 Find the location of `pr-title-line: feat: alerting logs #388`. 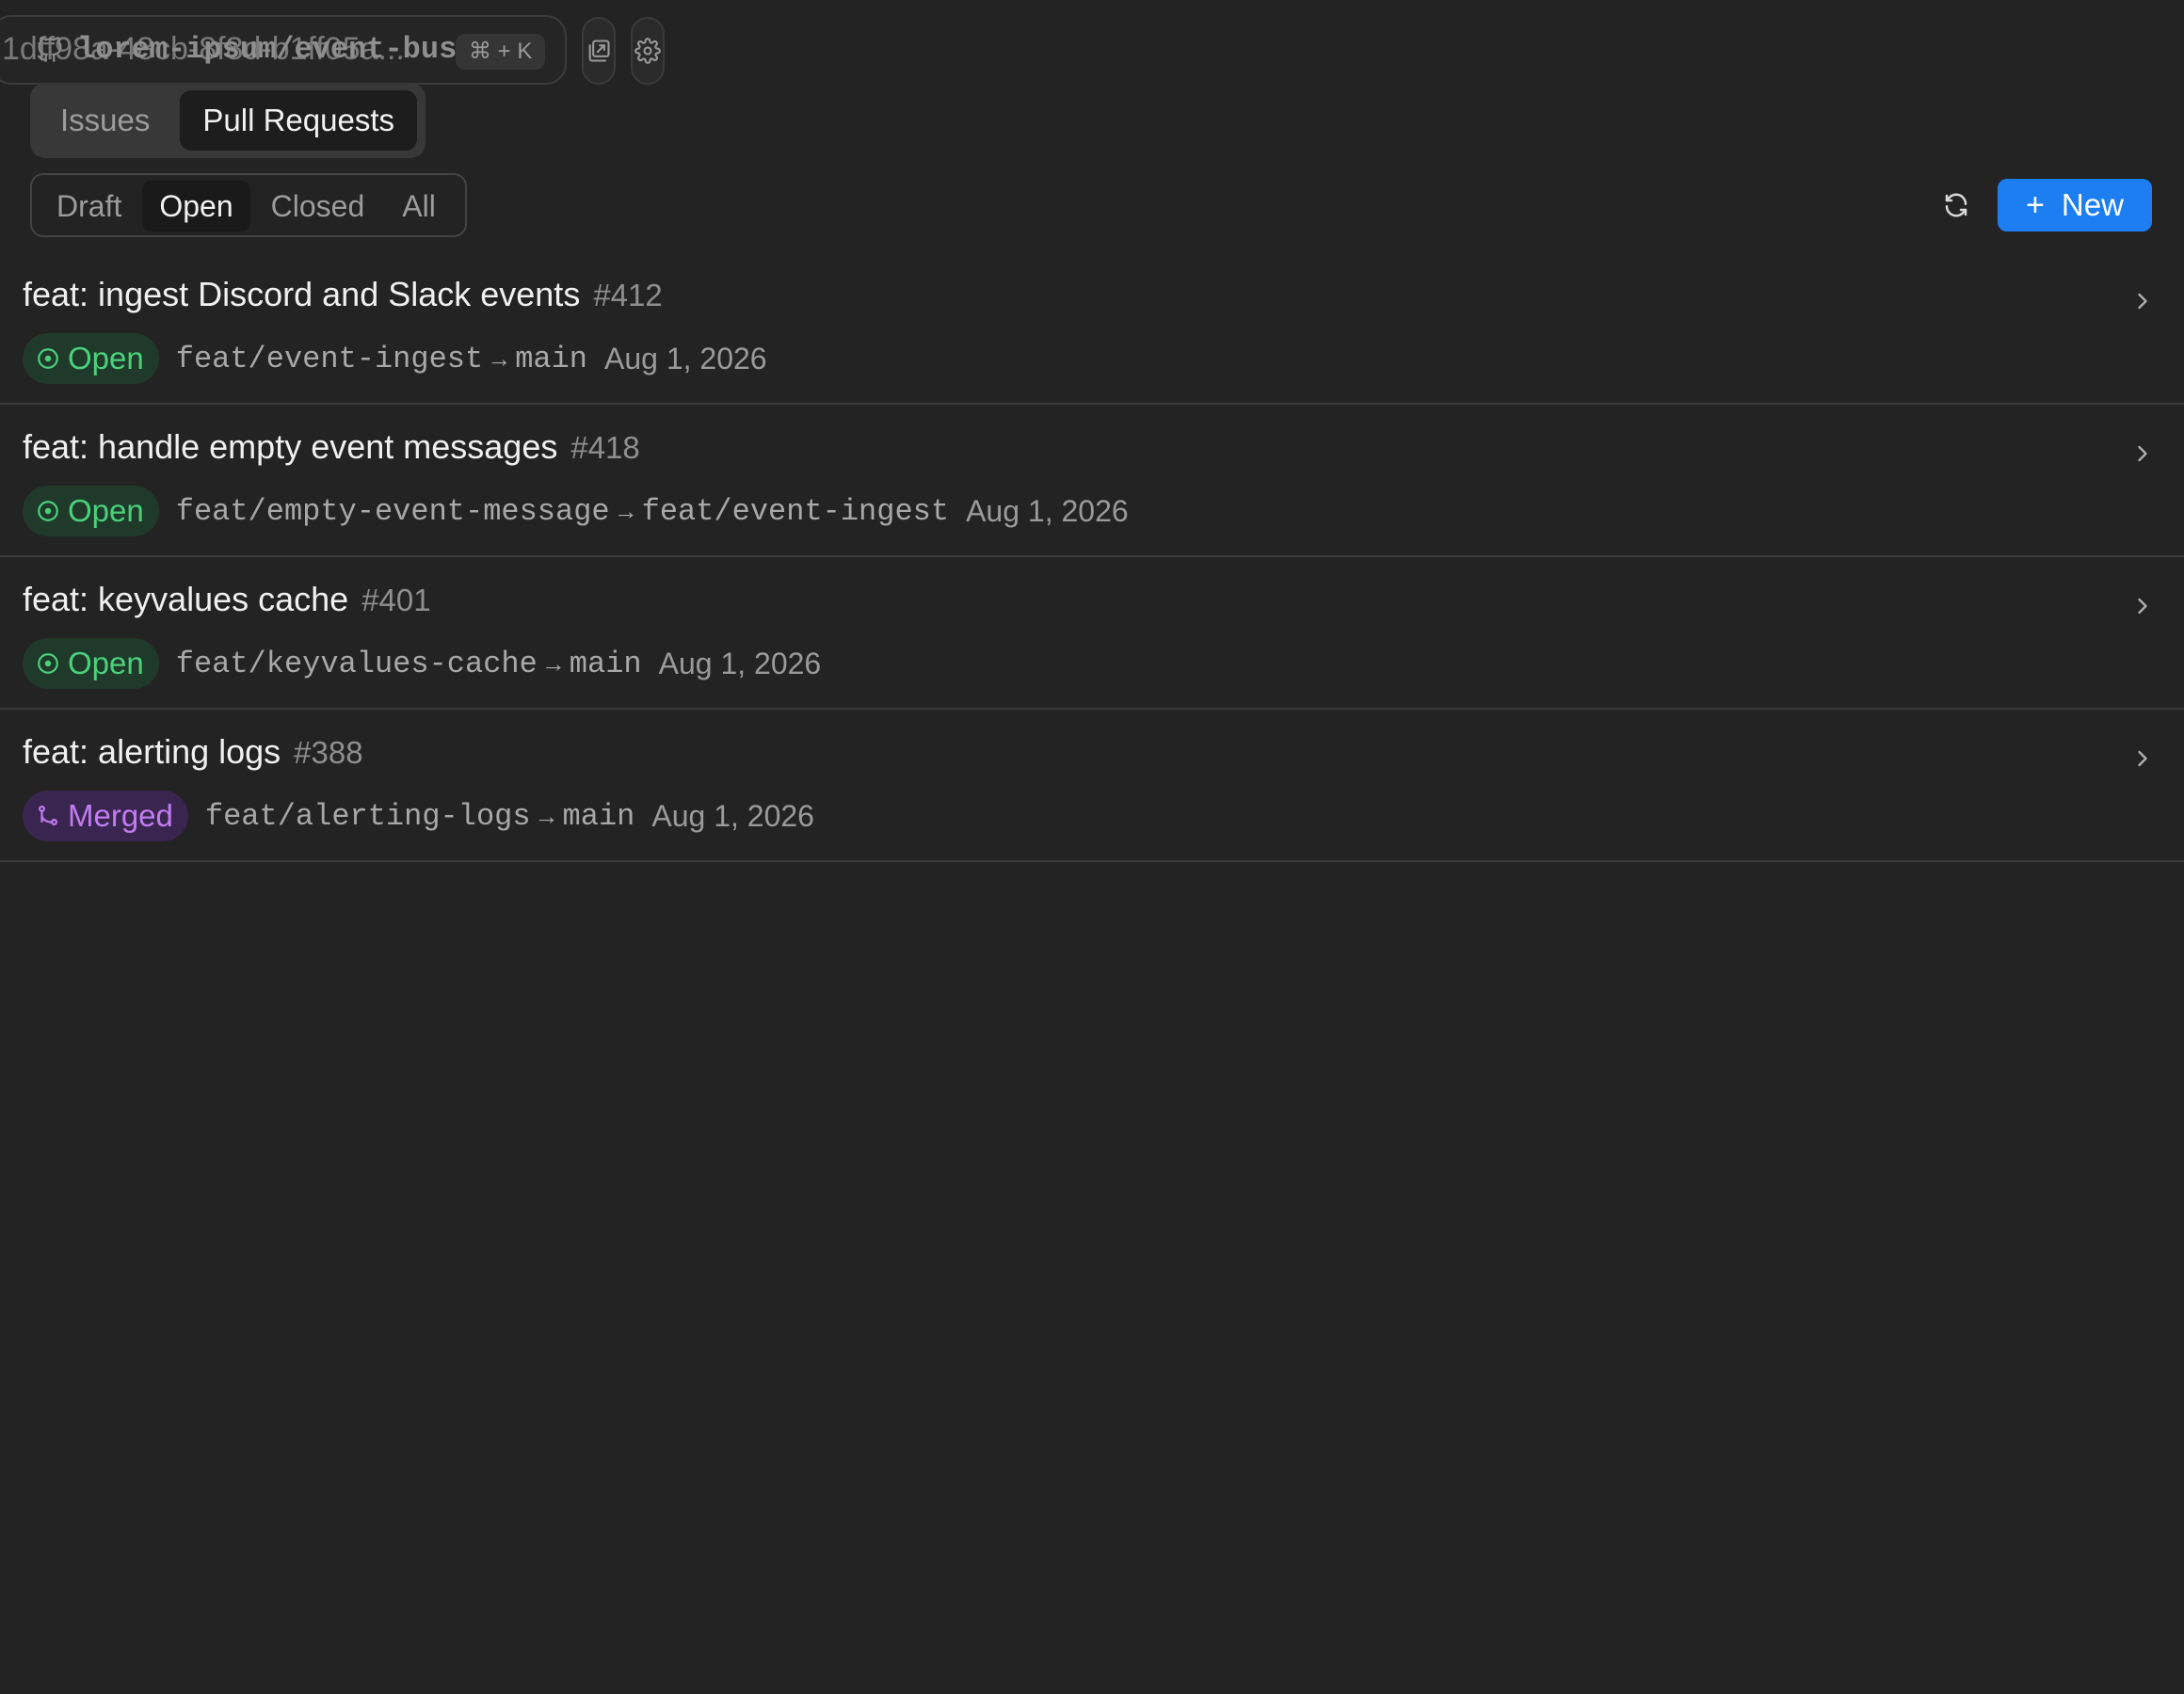

pr-title-line: feat: alerting logs #388 is located at coordinates (193, 752).